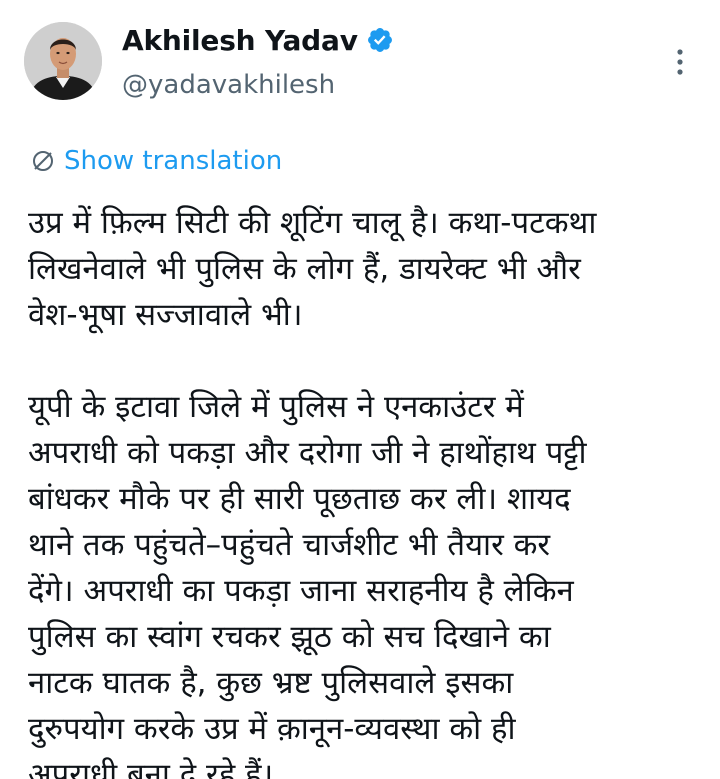  Describe the element at coordinates (173, 161) in the screenshot. I see `show-translation-label: Show translation` at that location.